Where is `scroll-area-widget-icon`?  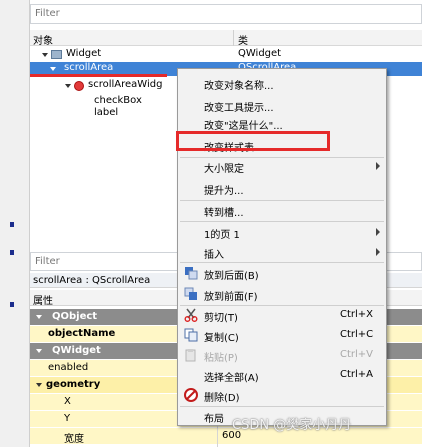
scroll-area-widget-icon is located at coordinates (79, 86).